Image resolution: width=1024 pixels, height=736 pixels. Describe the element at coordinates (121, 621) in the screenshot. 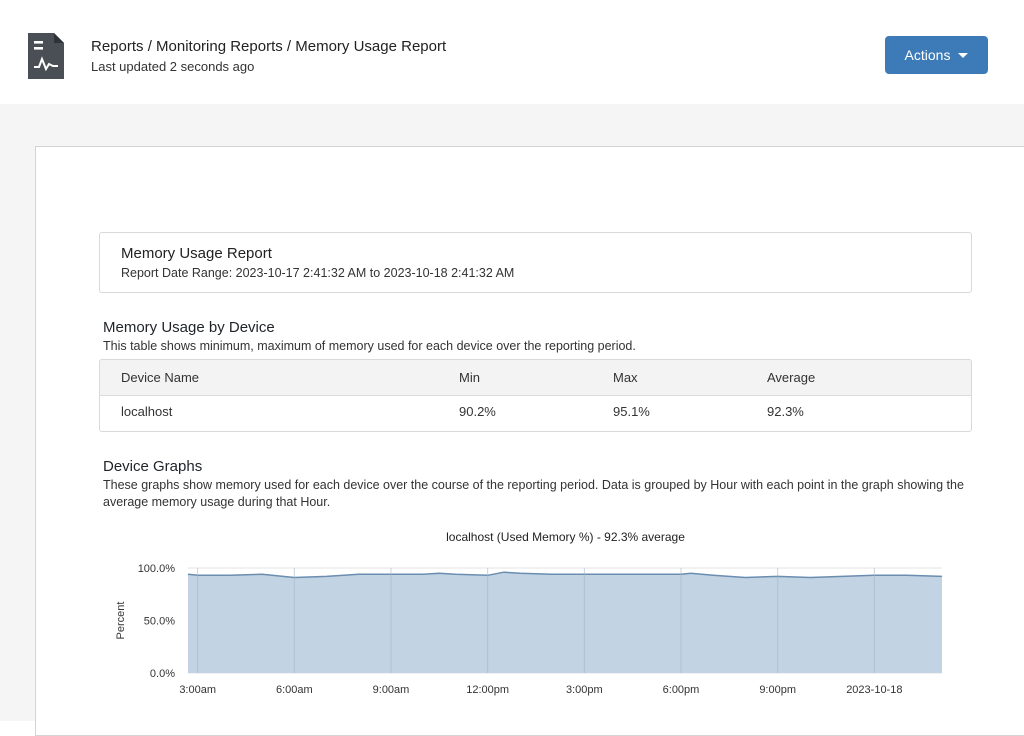

I see `y-axis-label: Percent` at that location.